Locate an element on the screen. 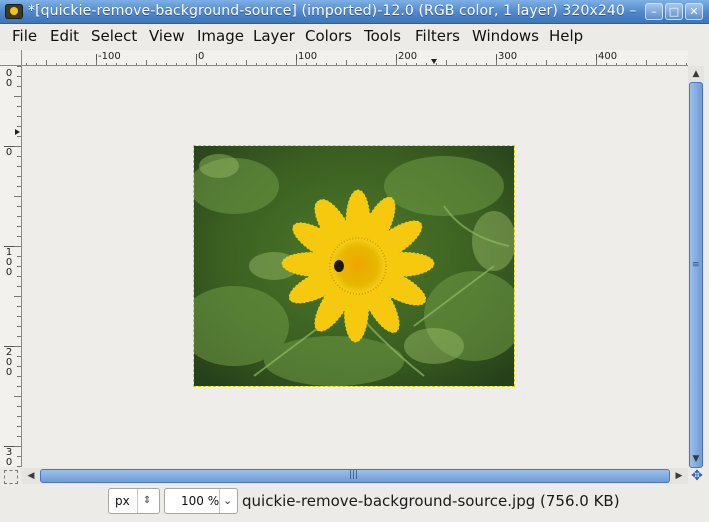 The height and width of the screenshot is (522, 709). zoom-value: 100 % is located at coordinates (200, 501).